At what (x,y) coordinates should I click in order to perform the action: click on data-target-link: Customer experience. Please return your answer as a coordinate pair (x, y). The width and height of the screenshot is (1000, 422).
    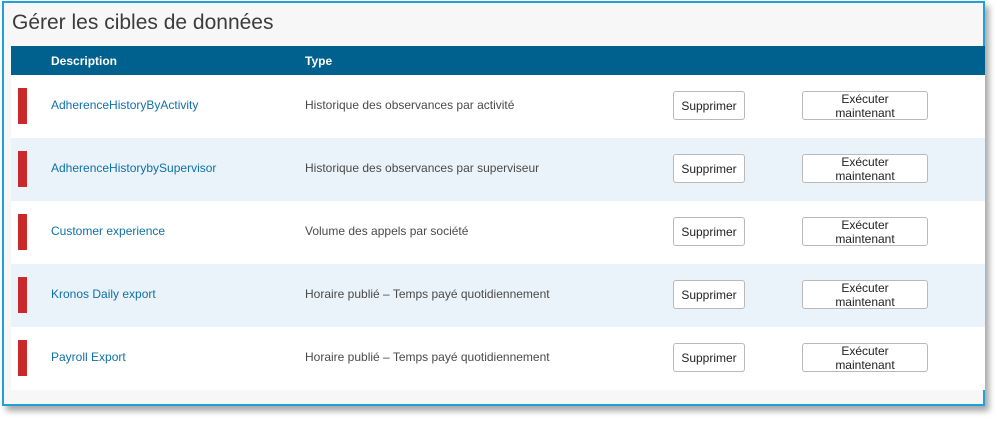
    Looking at the image, I should click on (108, 231).